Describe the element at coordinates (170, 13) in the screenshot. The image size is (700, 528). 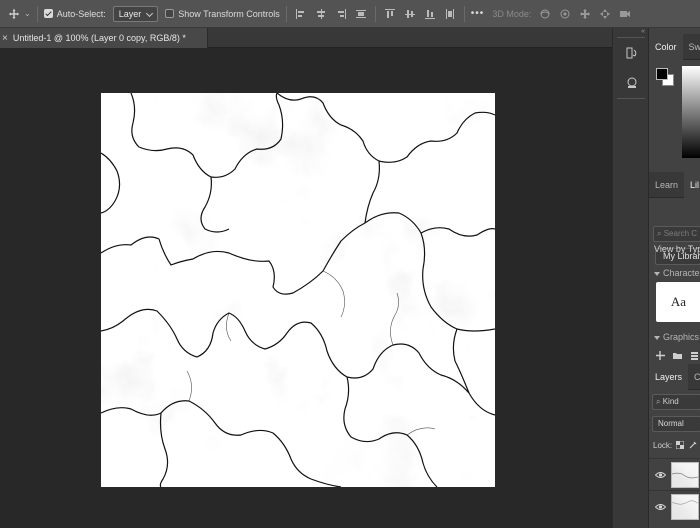
I see `show-transform-controls-check` at that location.